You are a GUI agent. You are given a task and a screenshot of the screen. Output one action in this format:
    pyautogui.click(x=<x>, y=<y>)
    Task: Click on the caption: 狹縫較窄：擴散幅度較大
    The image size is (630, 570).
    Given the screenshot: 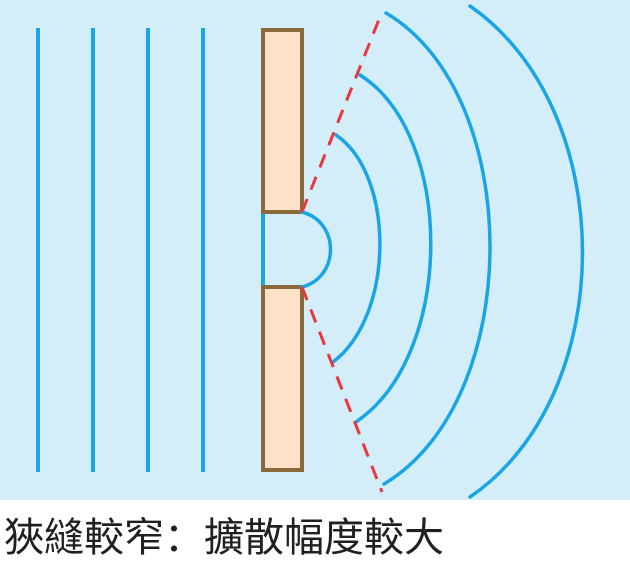 What is the action you would take?
    pyautogui.click(x=224, y=538)
    